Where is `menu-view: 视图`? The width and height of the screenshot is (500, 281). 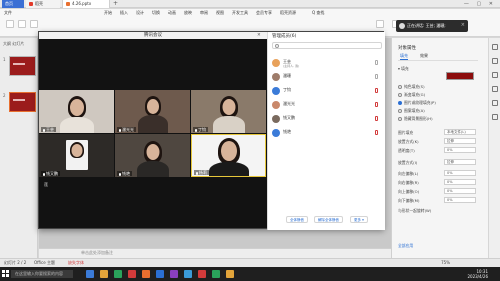 menu-view: 视图 is located at coordinates (220, 13).